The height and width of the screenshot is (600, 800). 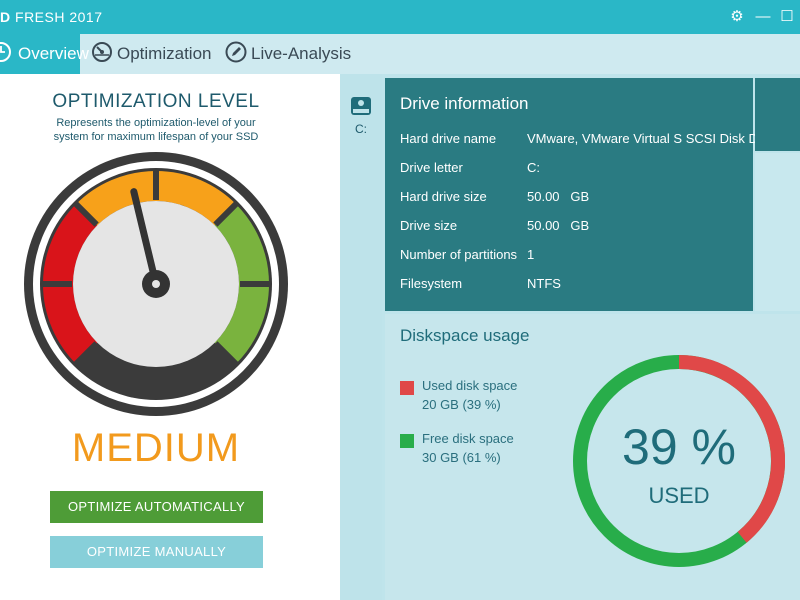 What do you see at coordinates (580, 169) in the screenshot?
I see `drive-info-row: Drive letter C:` at bounding box center [580, 169].